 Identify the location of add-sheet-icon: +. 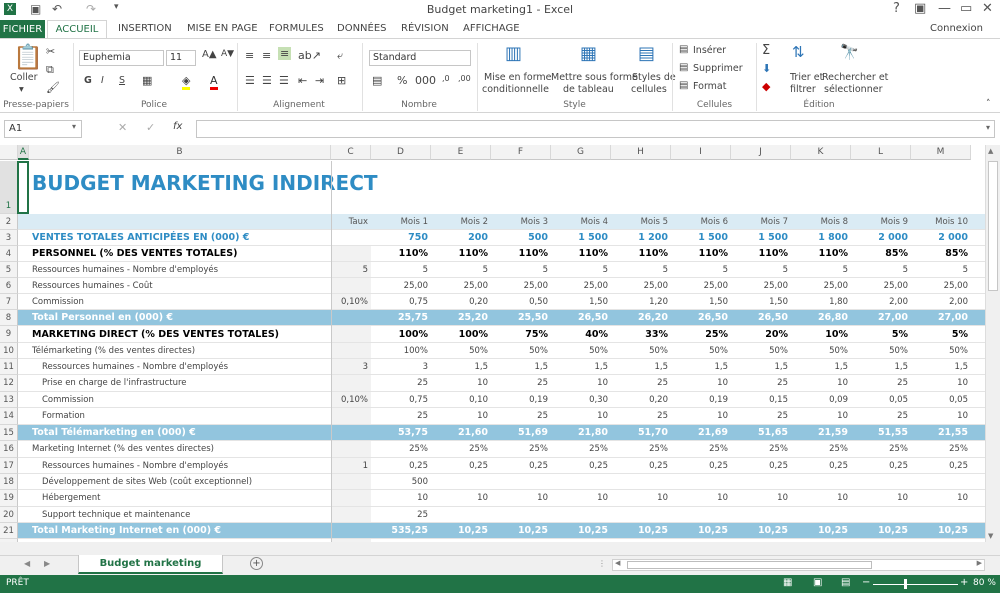
(256, 563).